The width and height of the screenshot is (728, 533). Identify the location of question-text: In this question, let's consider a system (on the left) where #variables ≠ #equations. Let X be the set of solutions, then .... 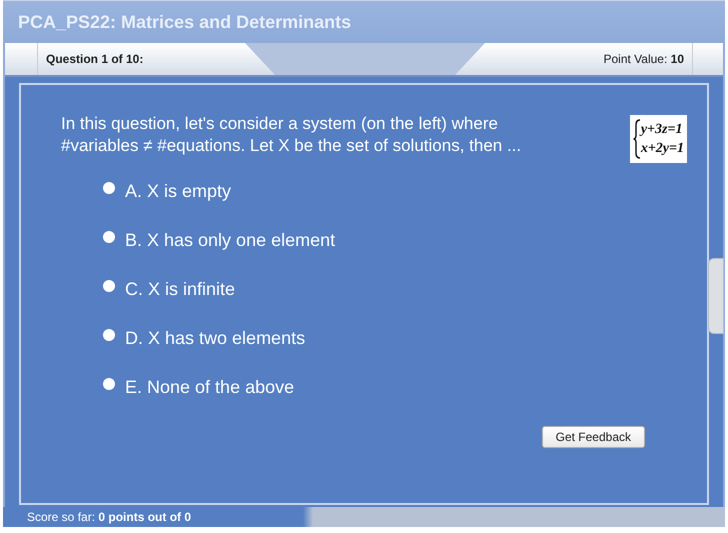
(291, 135).